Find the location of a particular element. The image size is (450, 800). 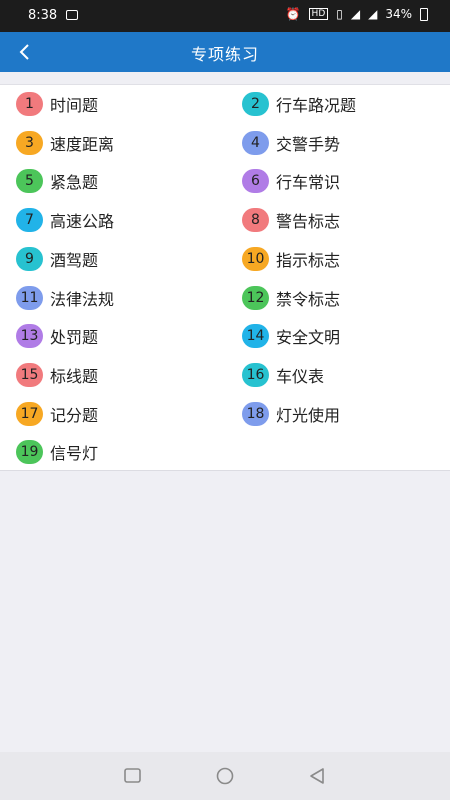

category-label: 高速公路 is located at coordinates (82, 222).